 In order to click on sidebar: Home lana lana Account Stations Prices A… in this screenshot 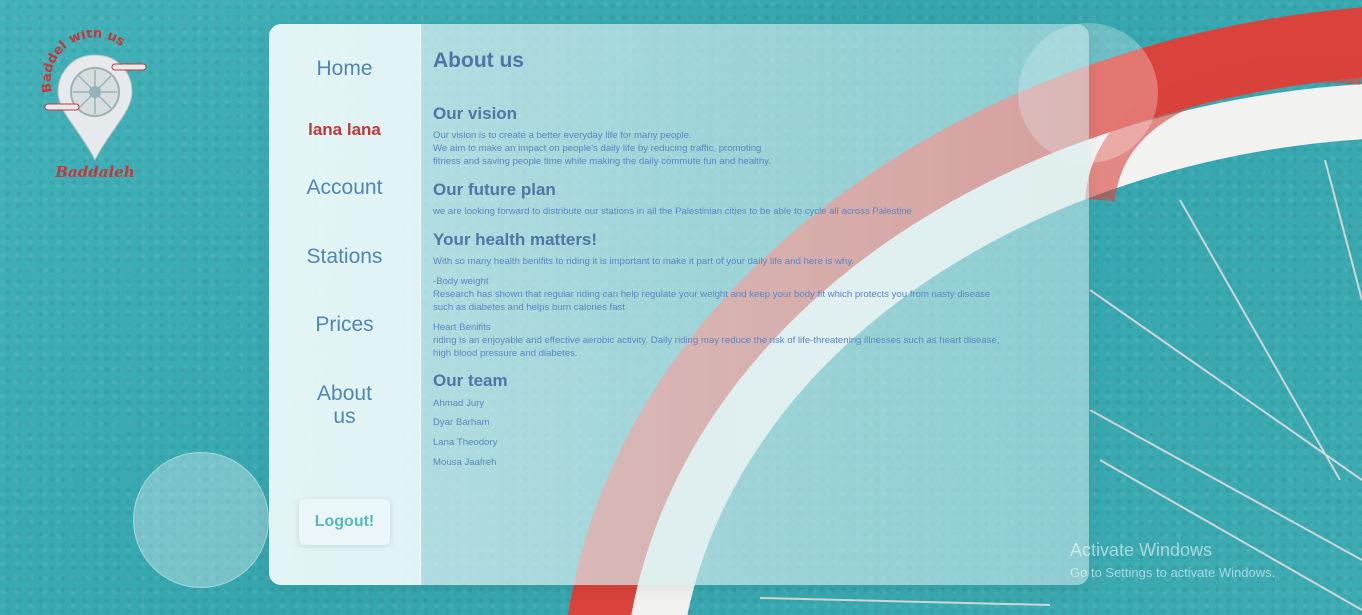, I will do `click(345, 304)`.